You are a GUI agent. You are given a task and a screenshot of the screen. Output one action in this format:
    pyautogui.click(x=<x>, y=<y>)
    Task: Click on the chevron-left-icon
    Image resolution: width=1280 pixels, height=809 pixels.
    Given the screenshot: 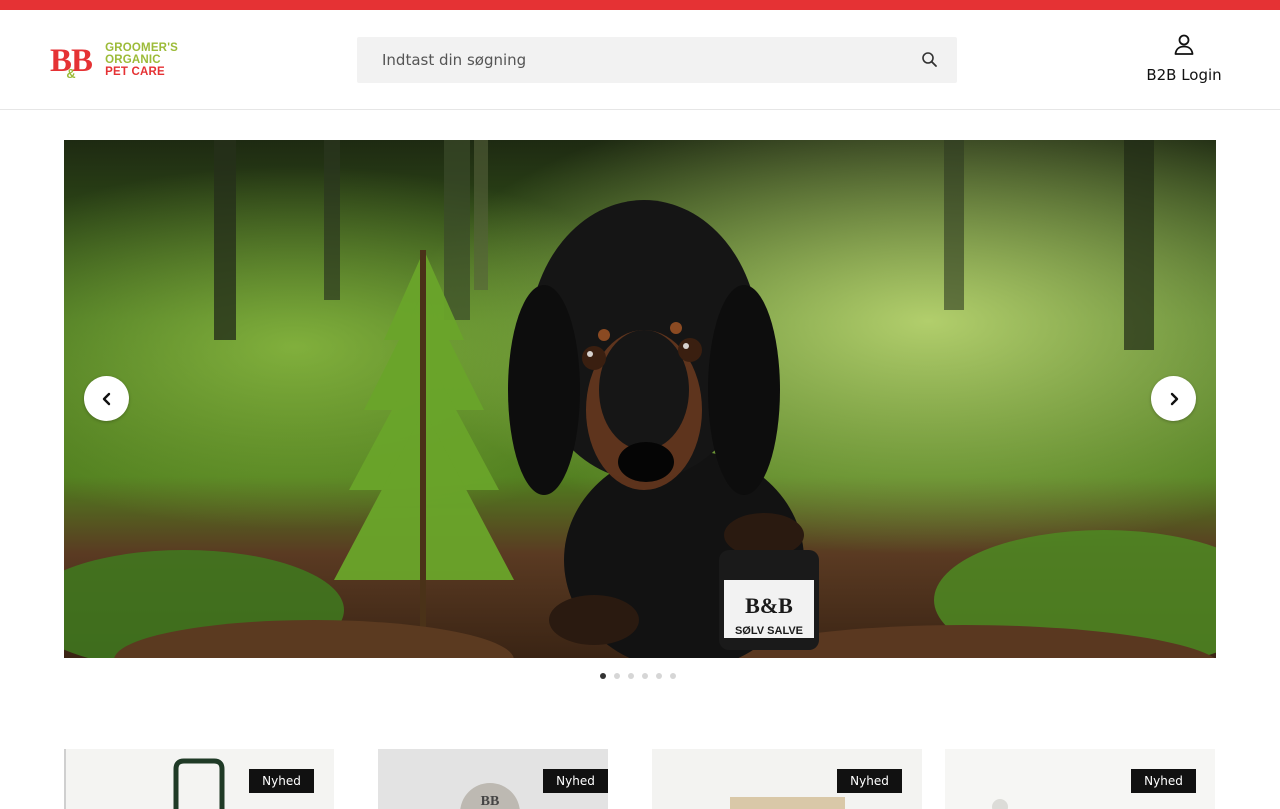 What is the action you would take?
    pyautogui.click(x=107, y=399)
    